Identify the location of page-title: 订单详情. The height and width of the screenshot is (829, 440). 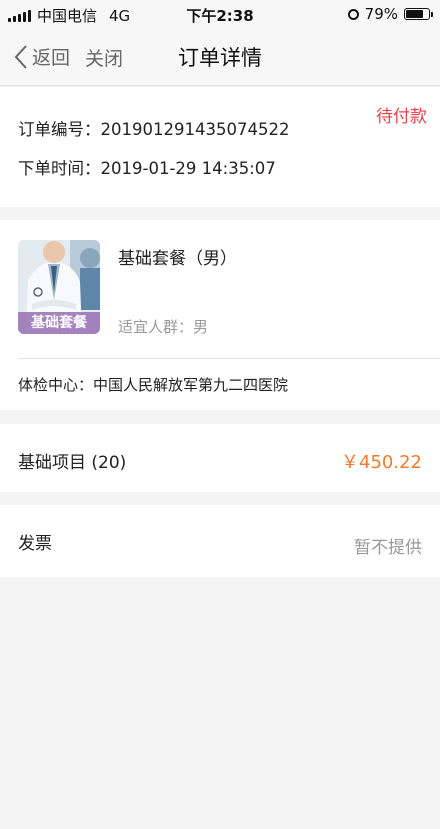
(220, 58).